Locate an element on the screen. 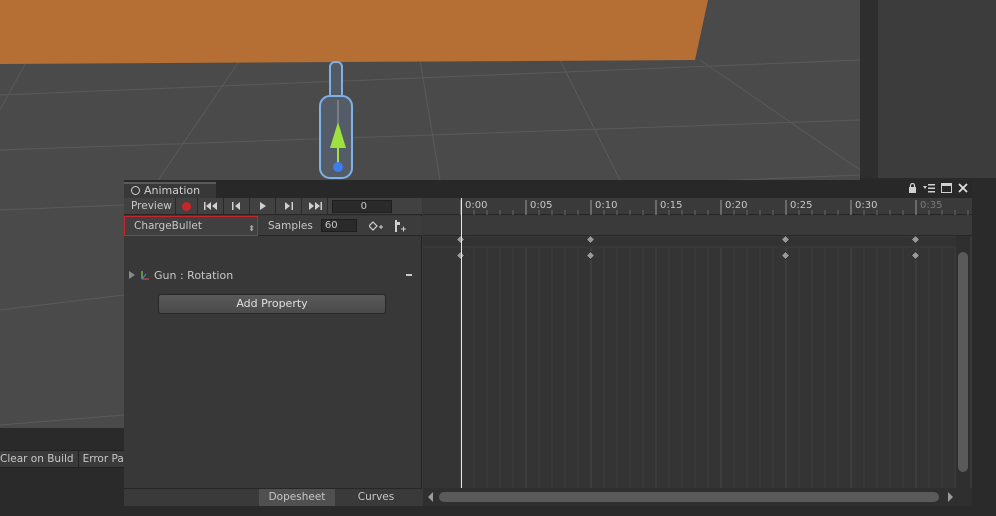 The width and height of the screenshot is (996, 516). last-keyframe-icon is located at coordinates (315, 206).